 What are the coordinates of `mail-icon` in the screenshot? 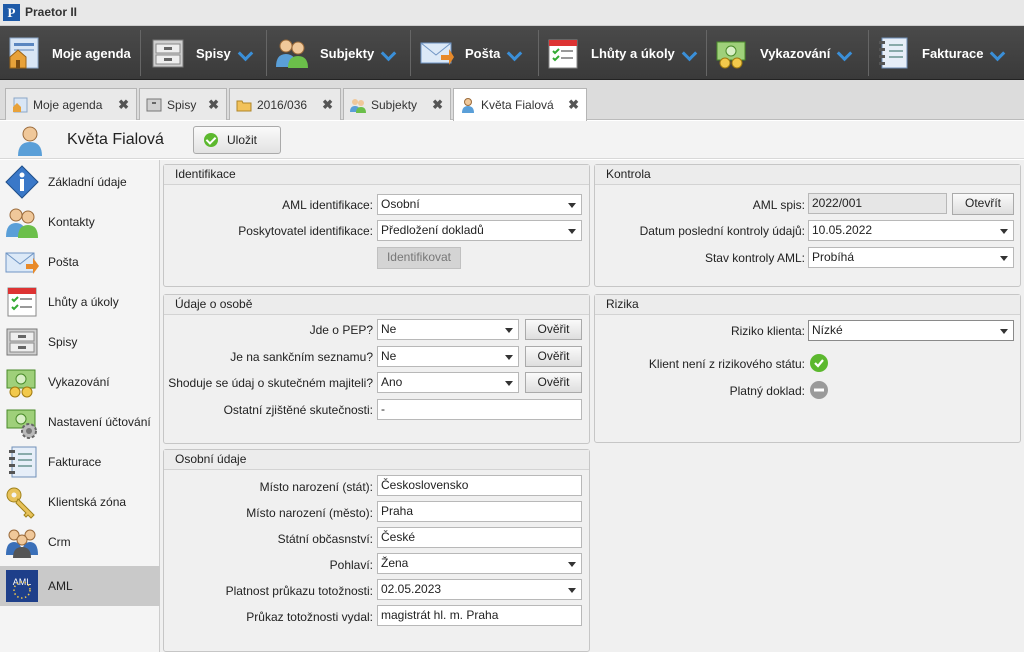 It's located at (22, 262).